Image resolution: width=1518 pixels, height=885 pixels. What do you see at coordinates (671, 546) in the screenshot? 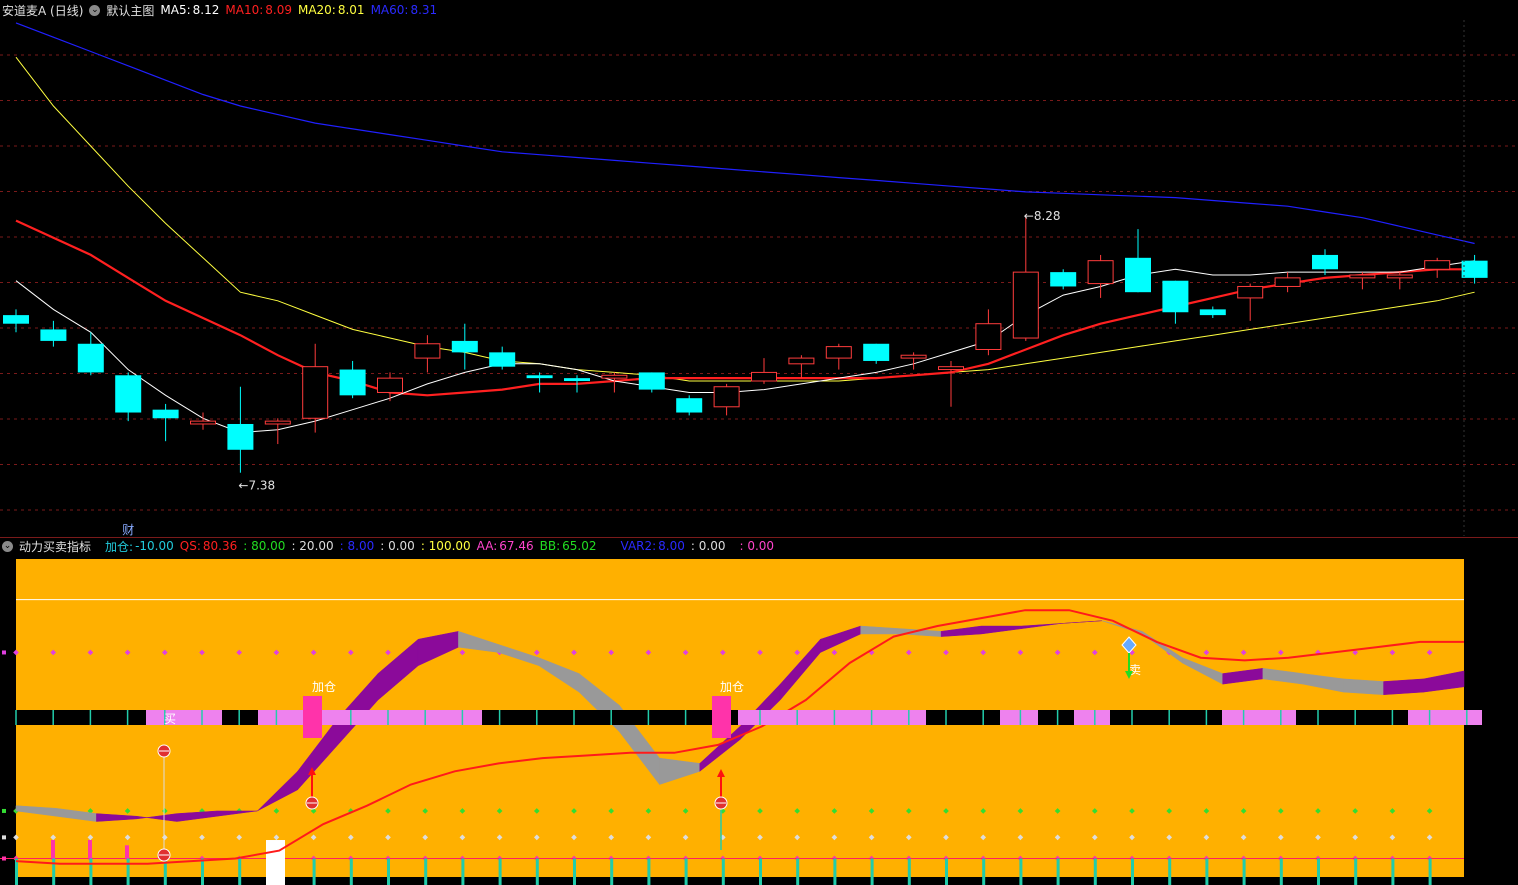
I see `var2-value: 8.00` at bounding box center [671, 546].